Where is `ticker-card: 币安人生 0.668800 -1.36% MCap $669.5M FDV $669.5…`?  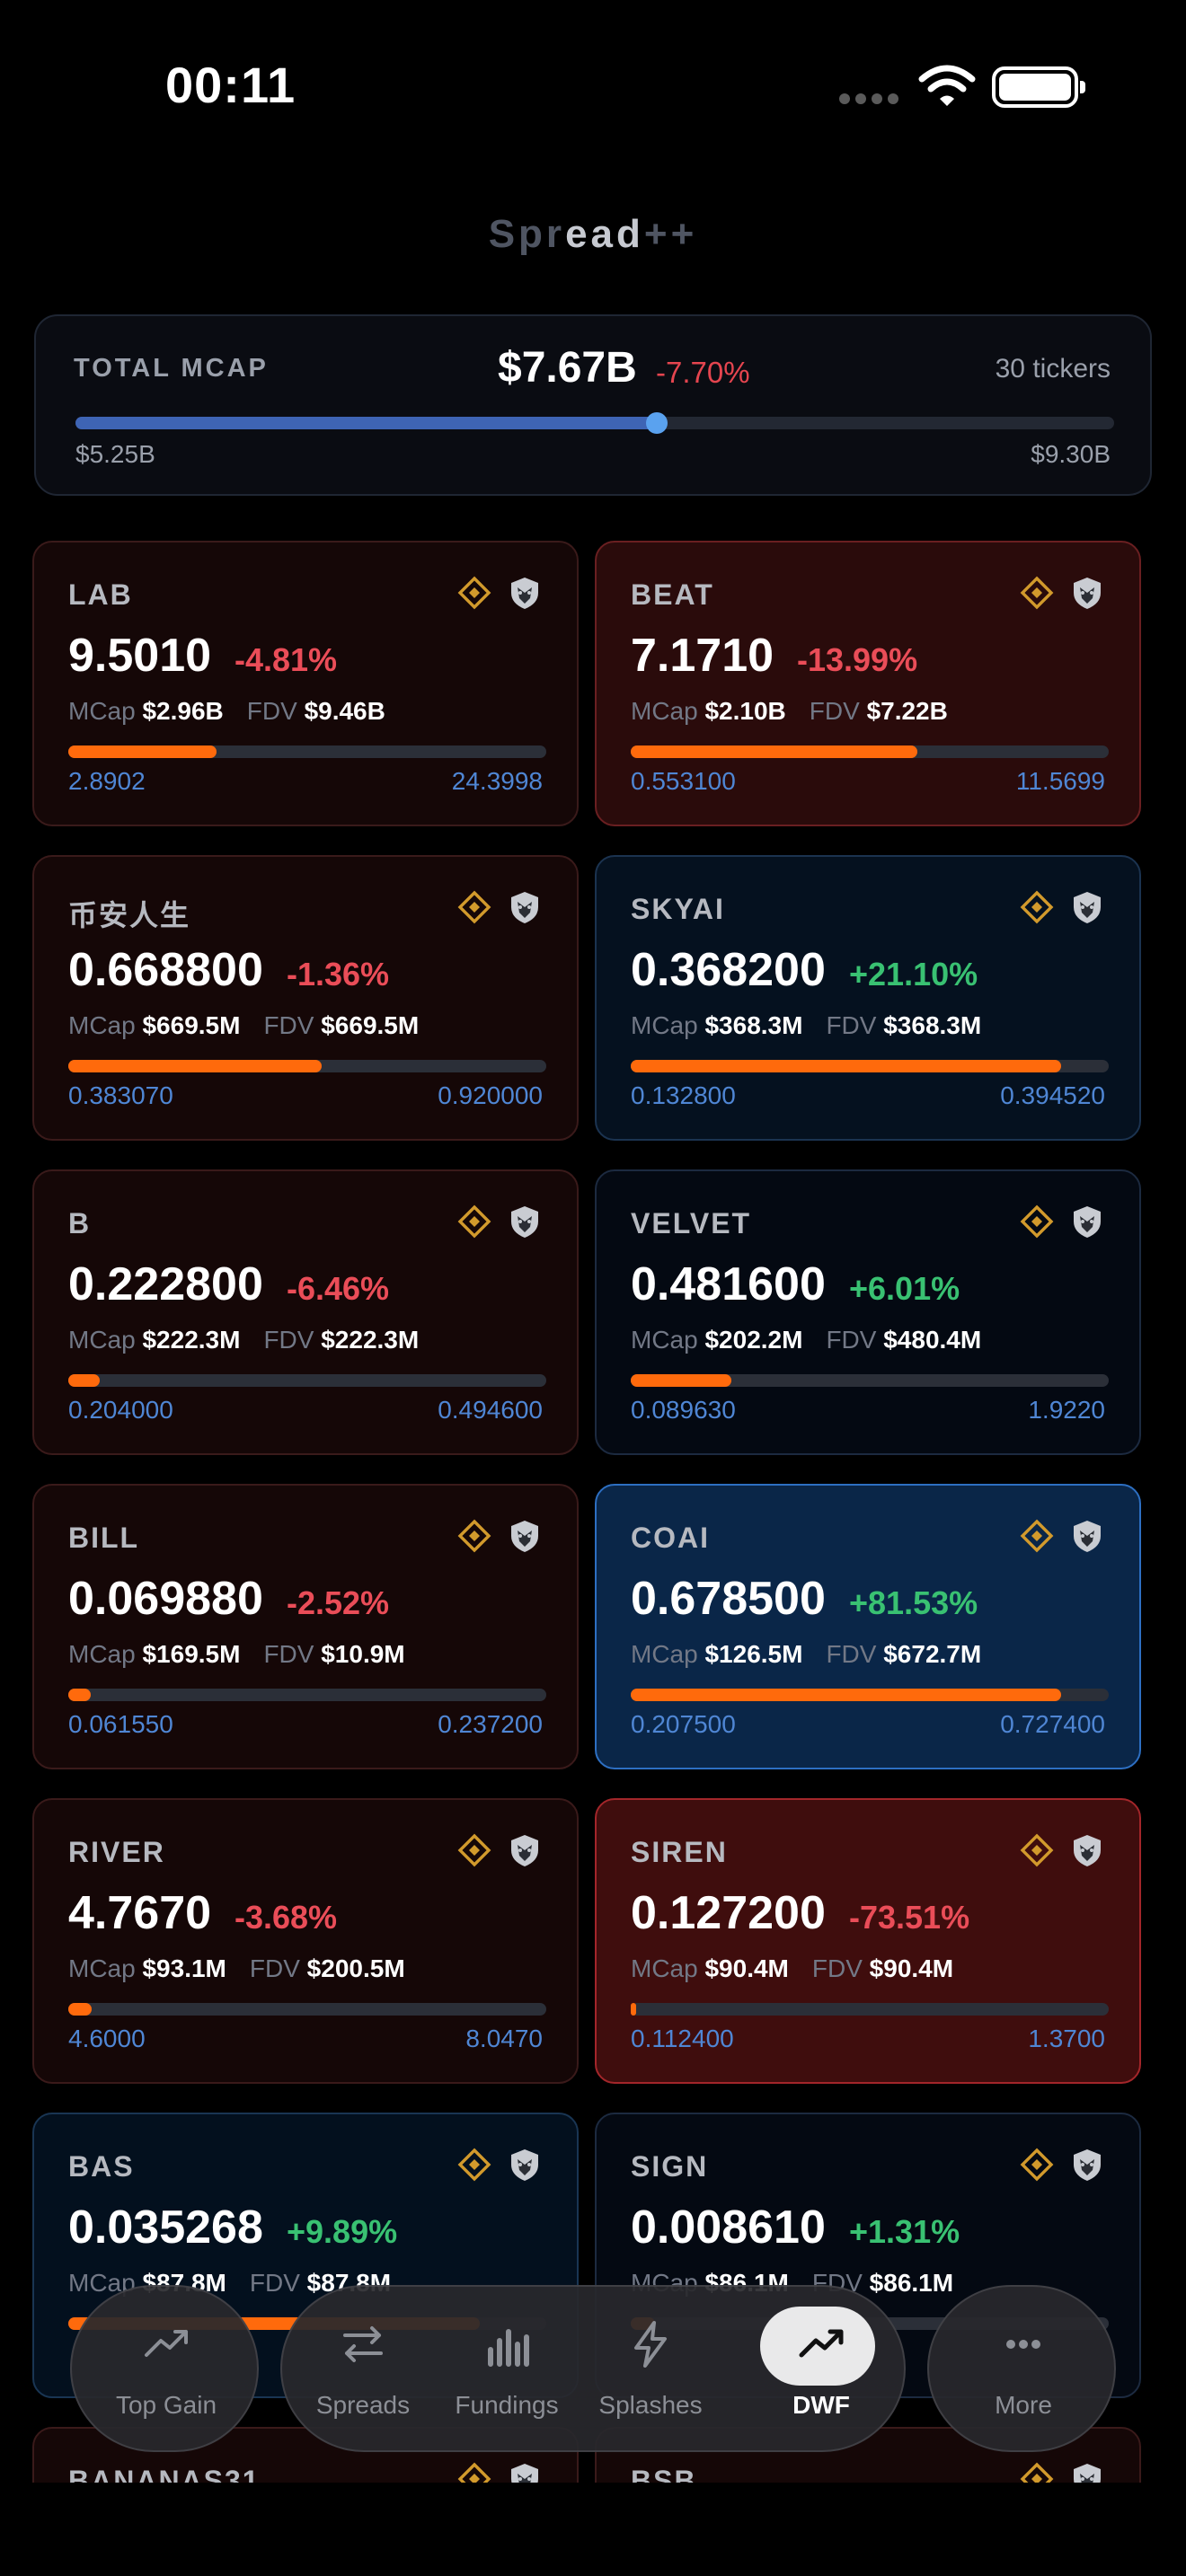
ticker-card: 币安人生 0.668800 -1.36% MCap $669.5M FDV $669.5… is located at coordinates (305, 998).